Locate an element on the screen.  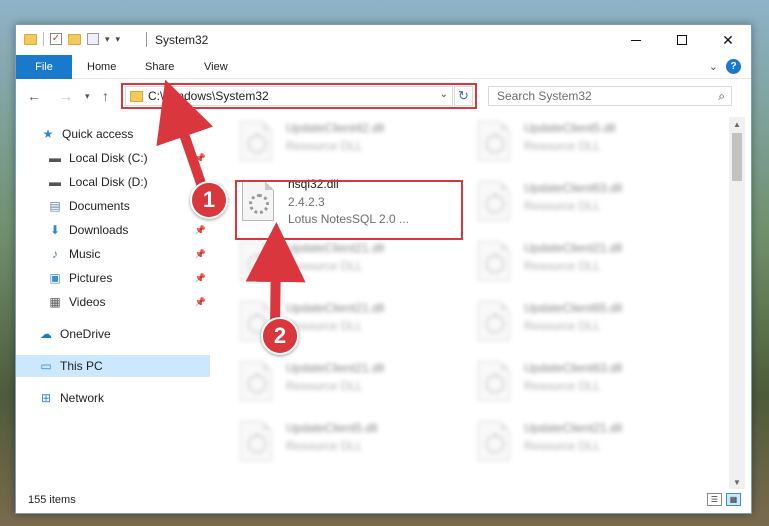
customize-toolbar-chevron-icon: ▾ is located at coordinates (107, 39).